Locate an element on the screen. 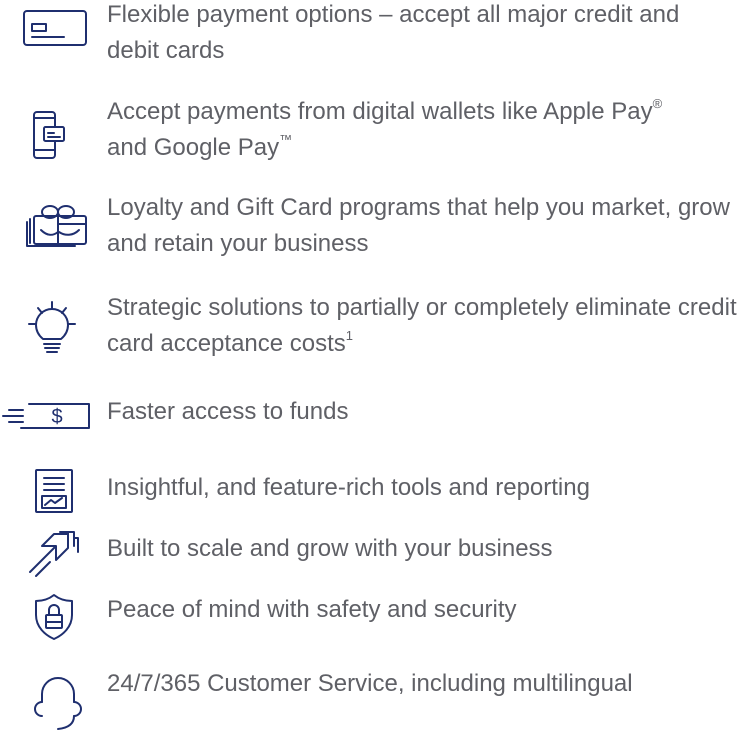 This screenshot has width=749, height=732. security-shield-icon is located at coordinates (54, 617).